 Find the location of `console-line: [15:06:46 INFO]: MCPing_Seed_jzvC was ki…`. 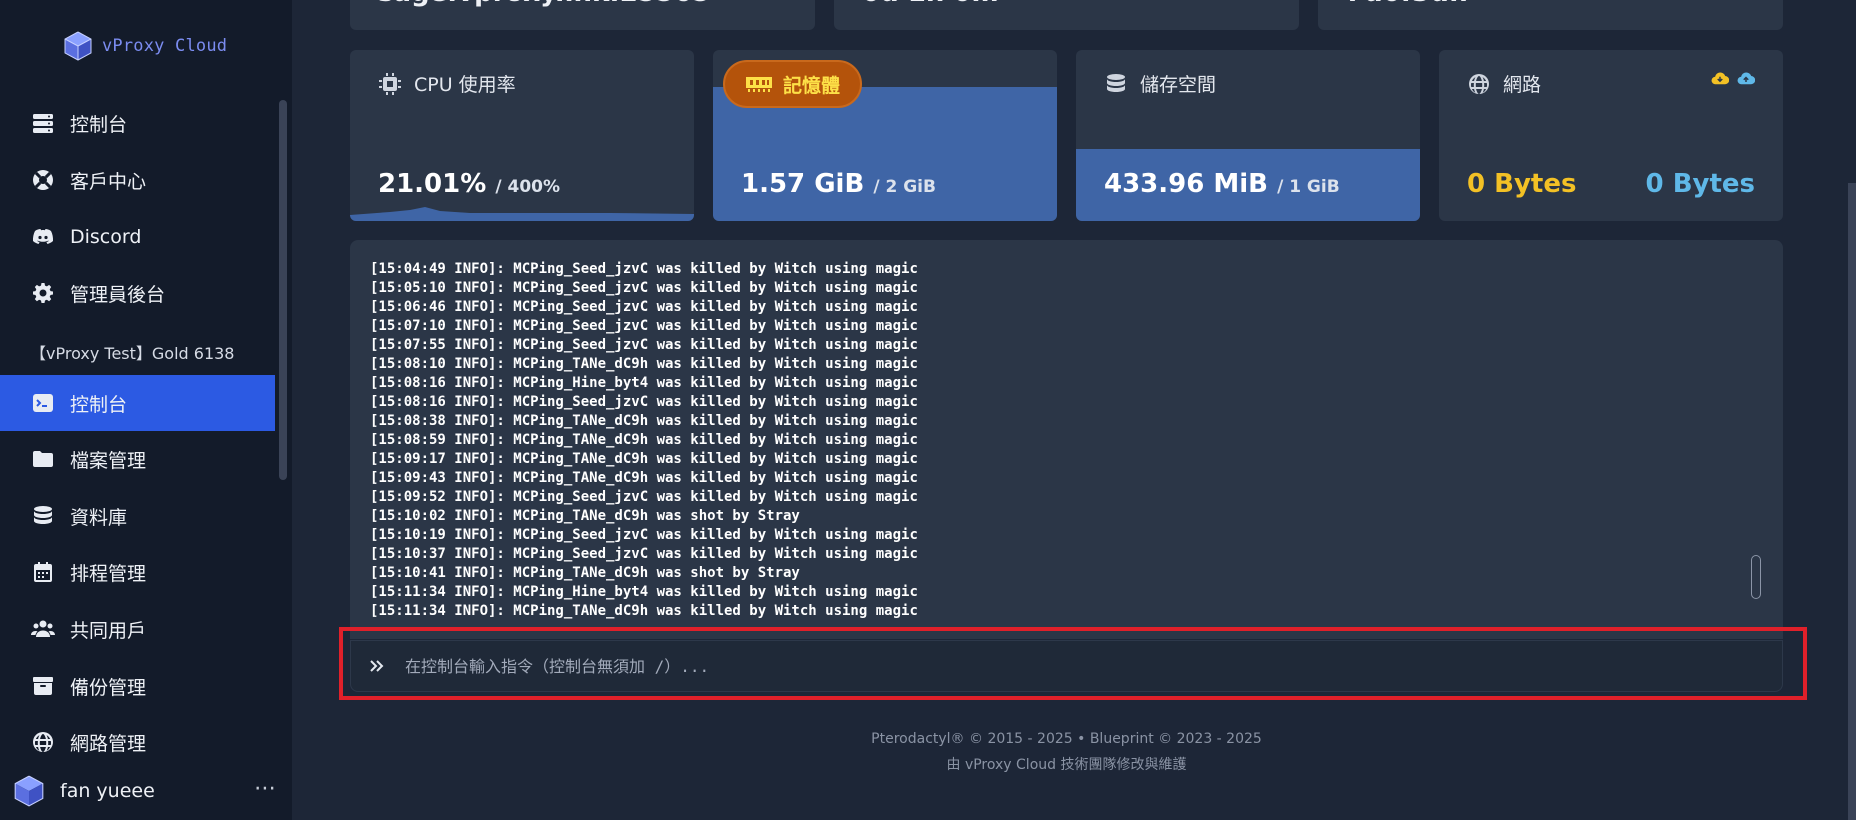

console-line: [15:06:46 INFO]: MCPing_Seed_jzvC was ki… is located at coordinates (644, 307).